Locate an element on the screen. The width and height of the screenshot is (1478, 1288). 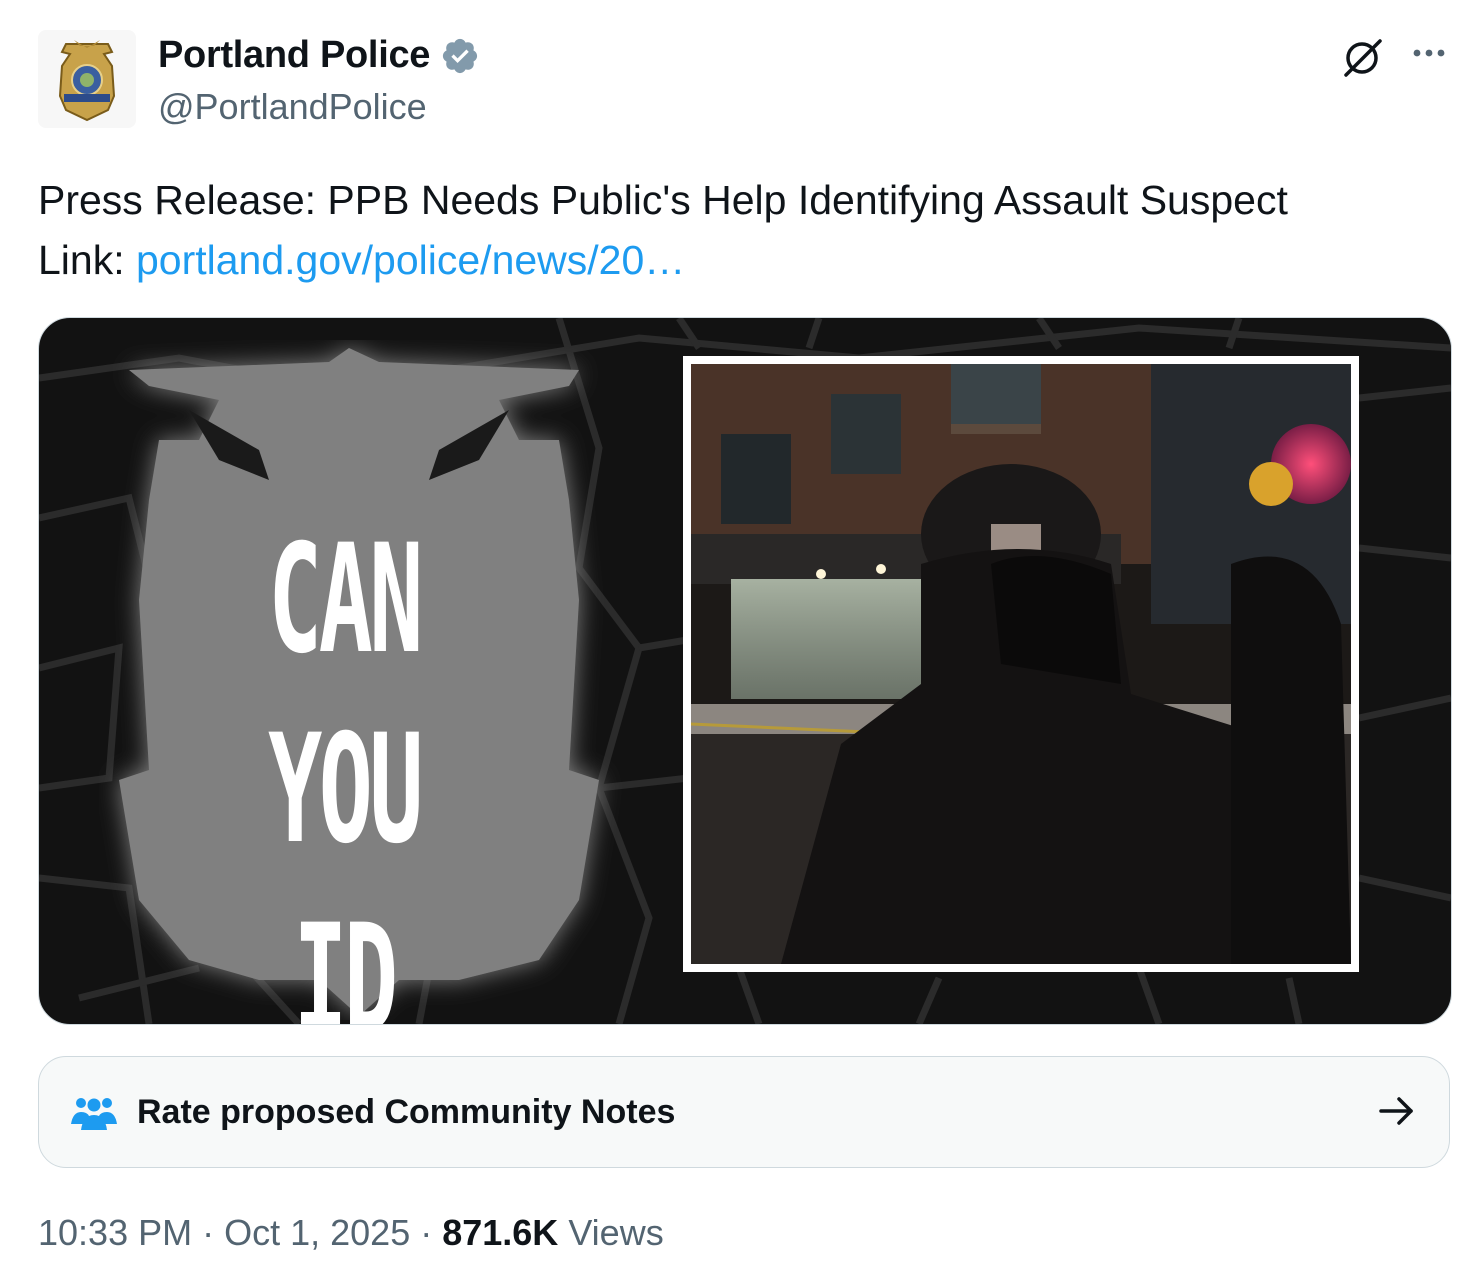
tweet-meta: 10:33 PM · Oct 1, 2025 · 871.6K Views is located at coordinates (351, 1233).